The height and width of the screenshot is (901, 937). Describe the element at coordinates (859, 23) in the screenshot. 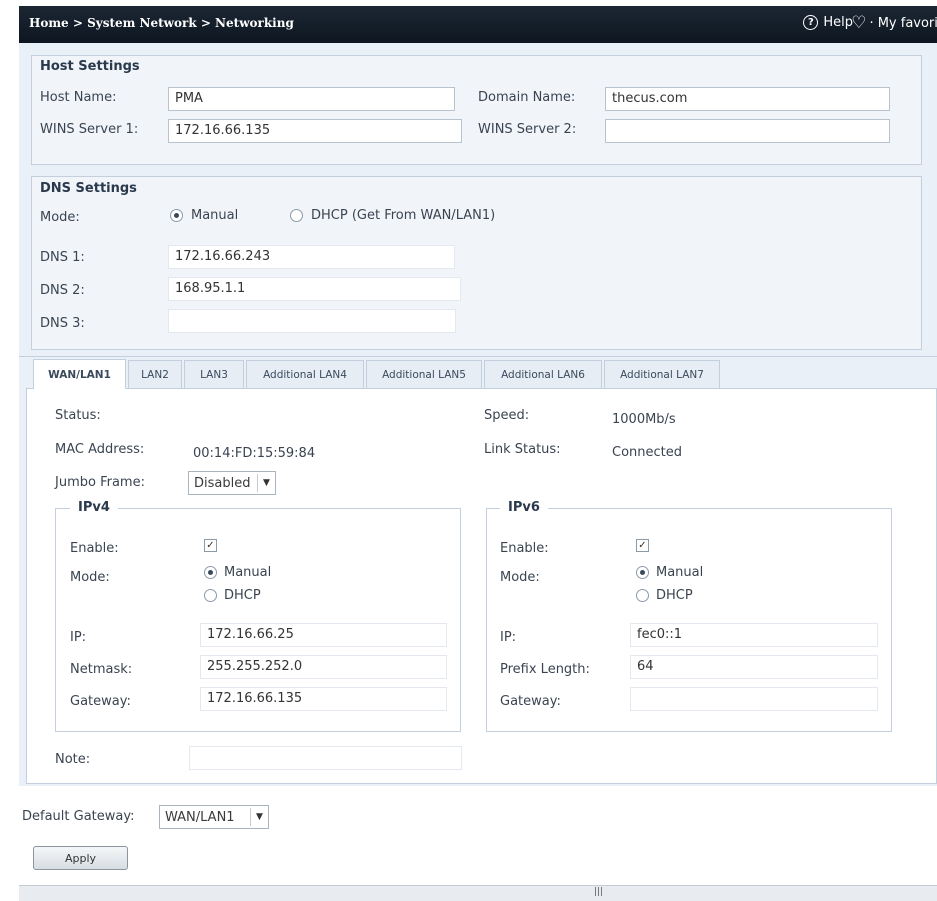

I see `heart-icon: ♡` at that location.